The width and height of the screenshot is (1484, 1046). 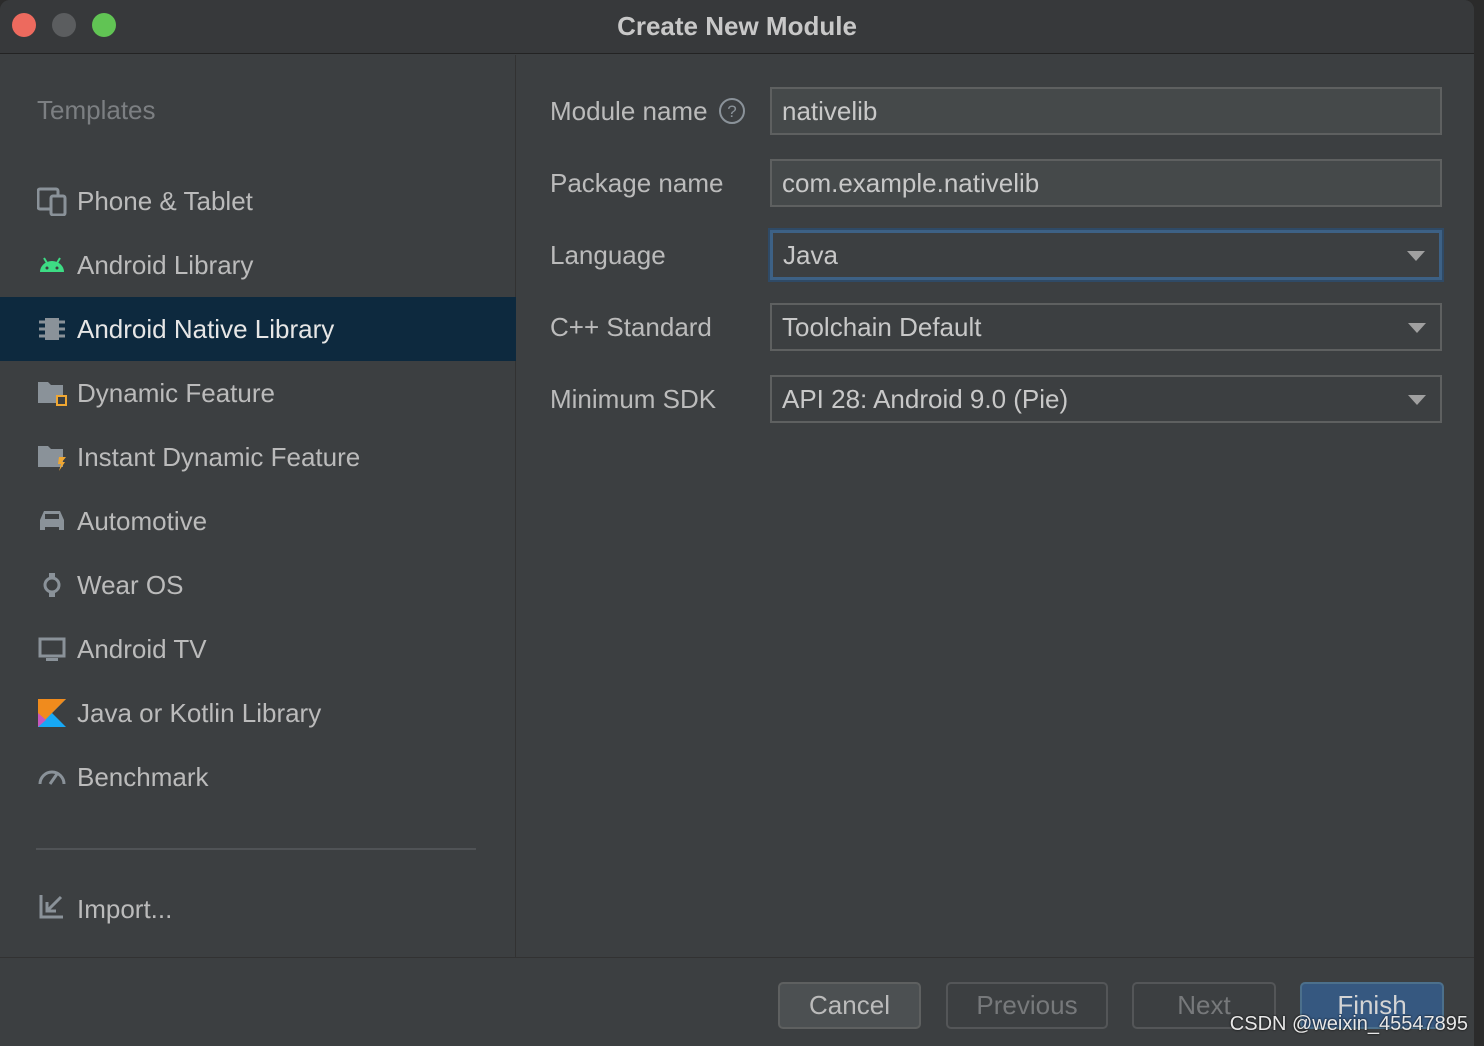 I want to click on template-label: Android TV, so click(x=142, y=648).